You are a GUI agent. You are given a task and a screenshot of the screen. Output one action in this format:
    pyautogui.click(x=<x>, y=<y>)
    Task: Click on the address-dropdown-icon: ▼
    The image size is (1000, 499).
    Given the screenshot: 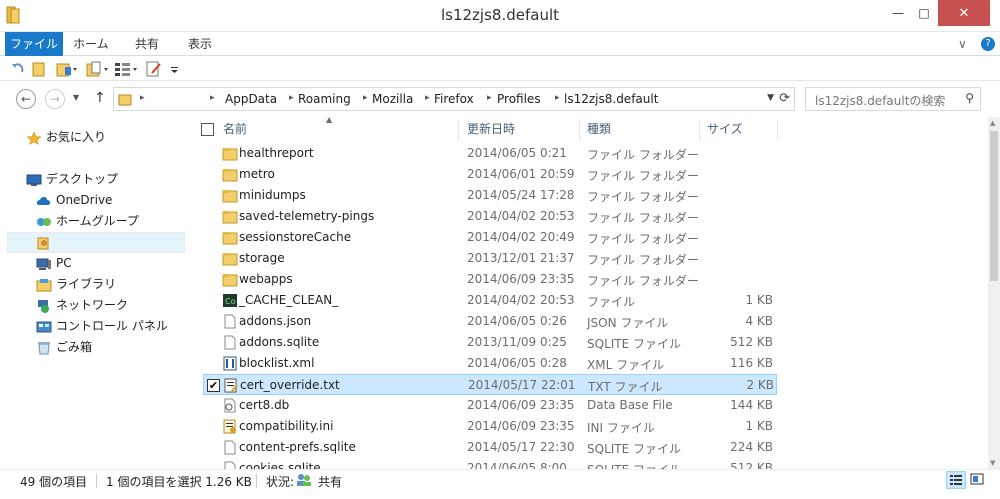 What is the action you would take?
    pyautogui.click(x=770, y=98)
    